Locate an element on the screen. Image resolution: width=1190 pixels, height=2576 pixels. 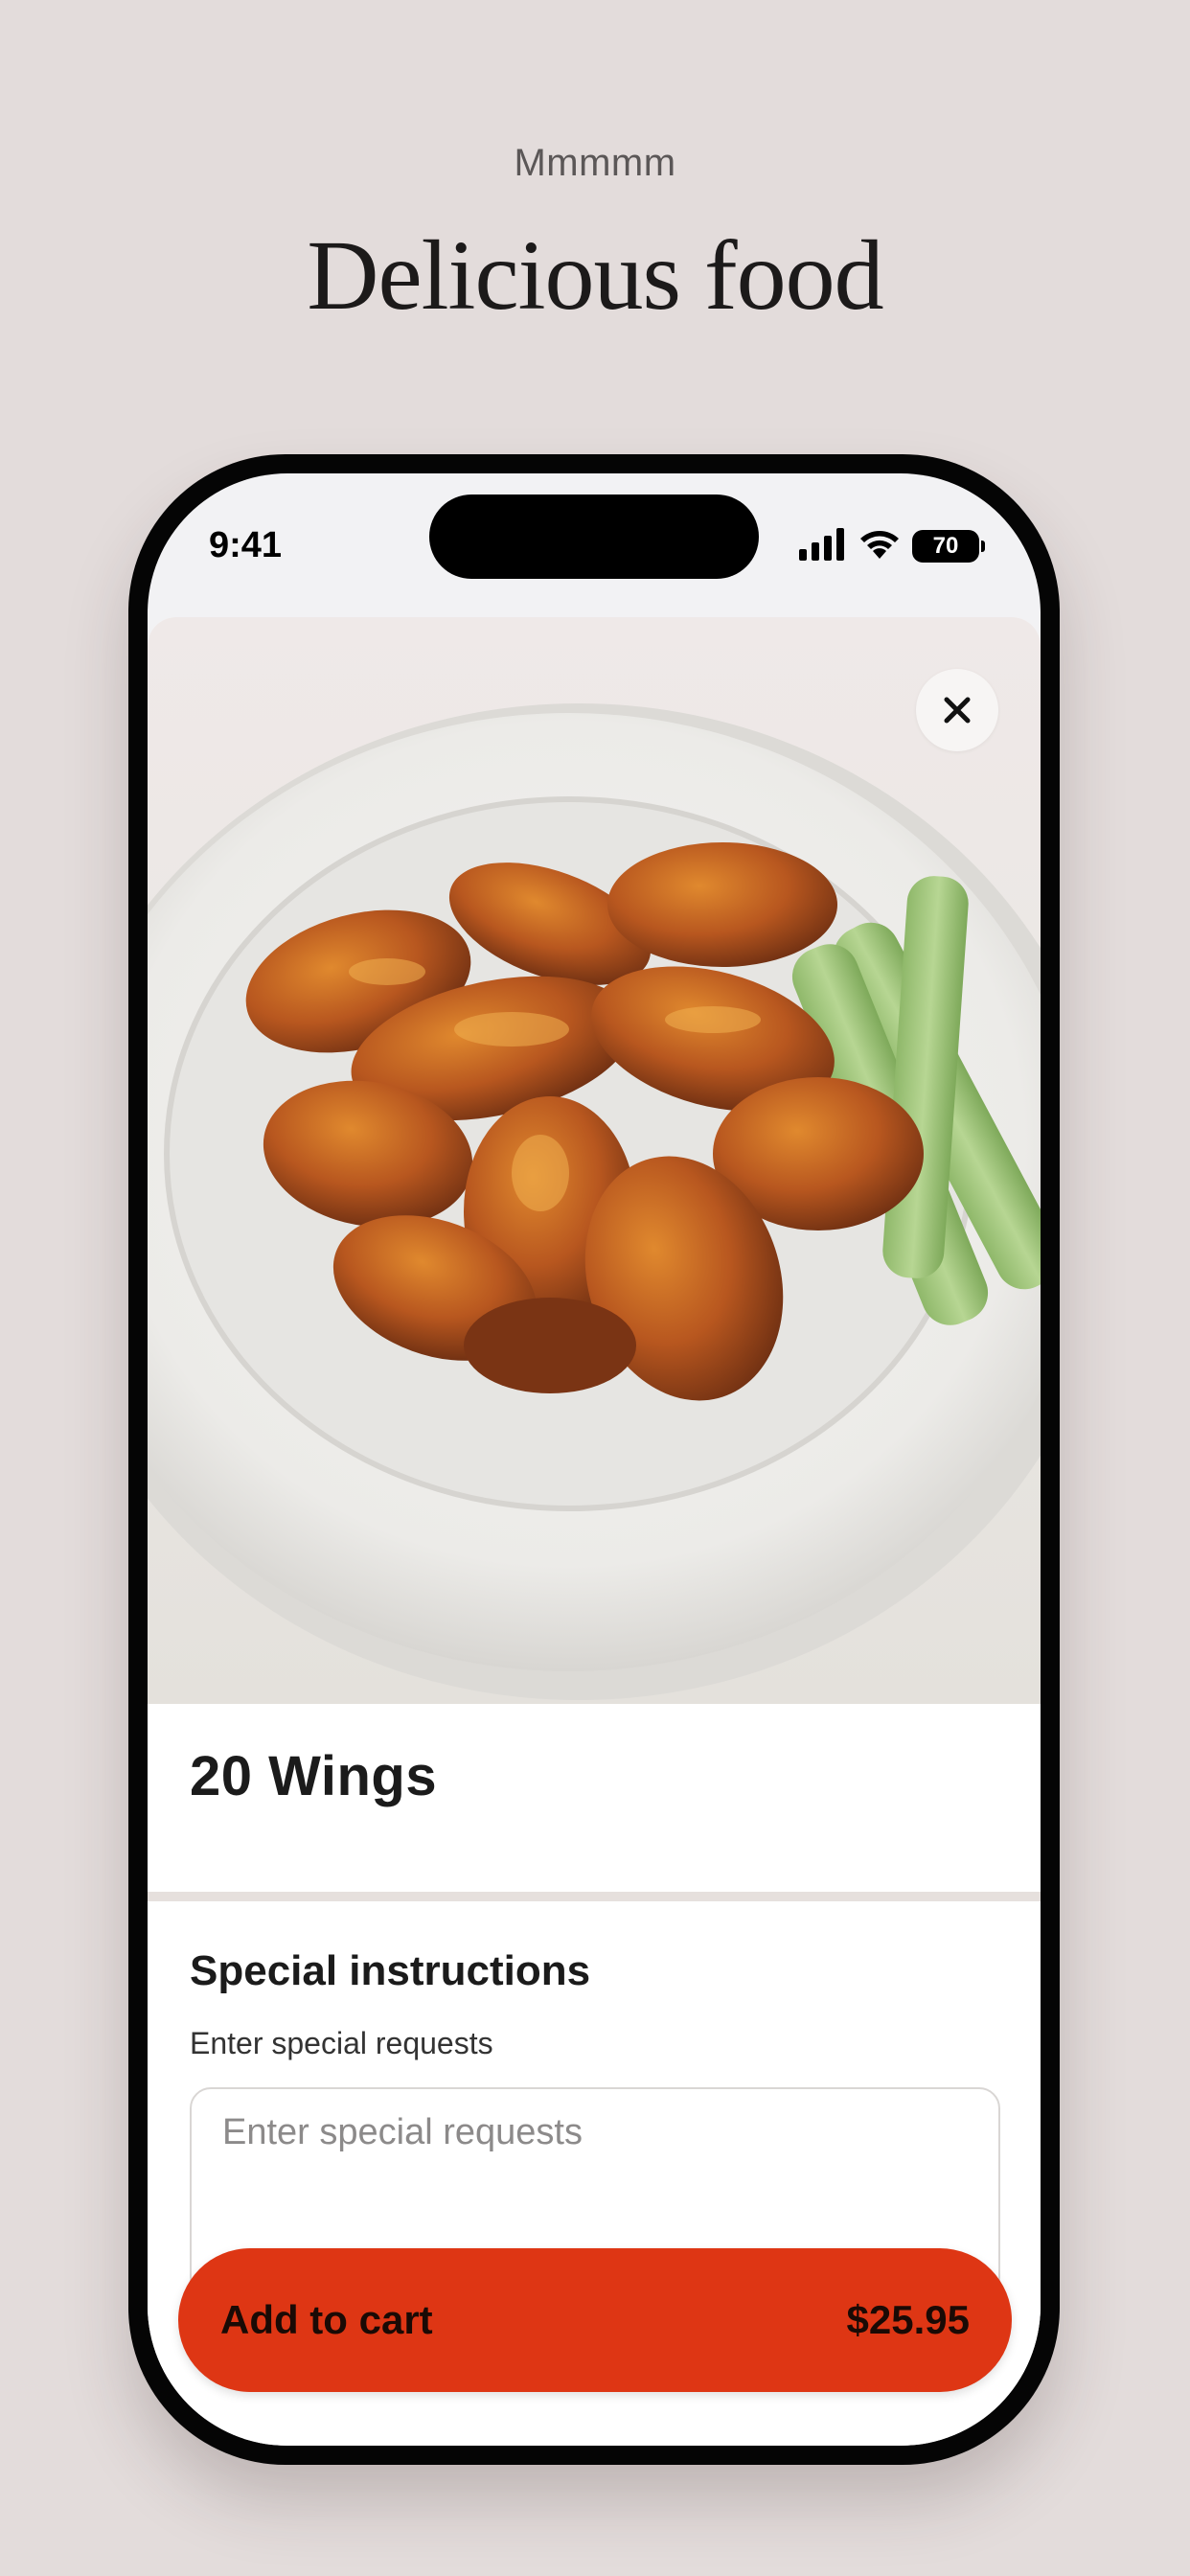
status-icons: 70 is located at coordinates (892, 546).